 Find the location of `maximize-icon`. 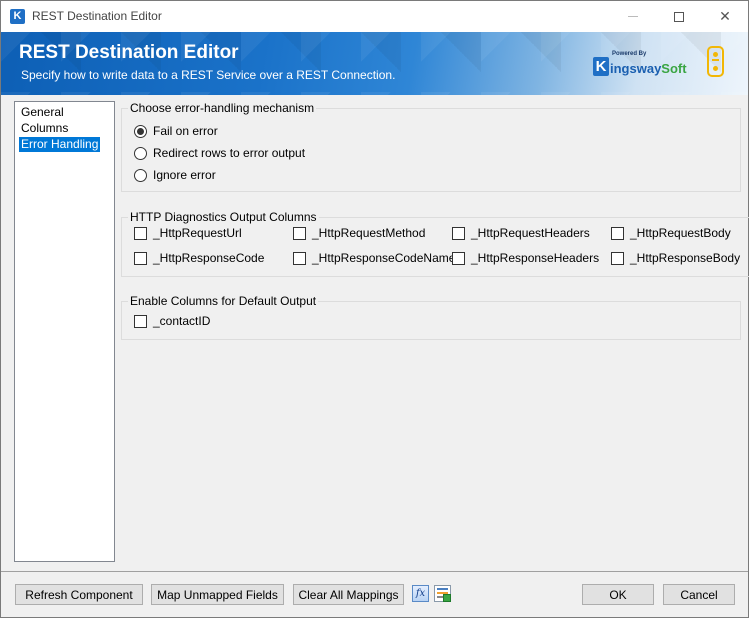

maximize-icon is located at coordinates (679, 16).